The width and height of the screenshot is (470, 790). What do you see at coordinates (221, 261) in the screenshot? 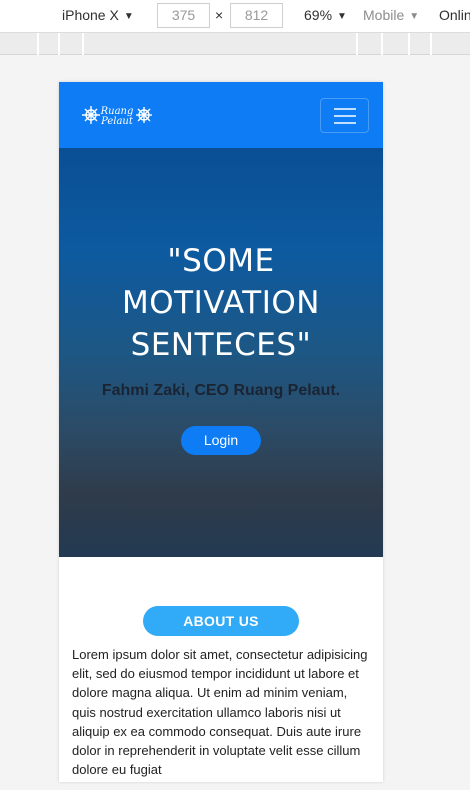
I see `hero-title-line: "SOME` at bounding box center [221, 261].